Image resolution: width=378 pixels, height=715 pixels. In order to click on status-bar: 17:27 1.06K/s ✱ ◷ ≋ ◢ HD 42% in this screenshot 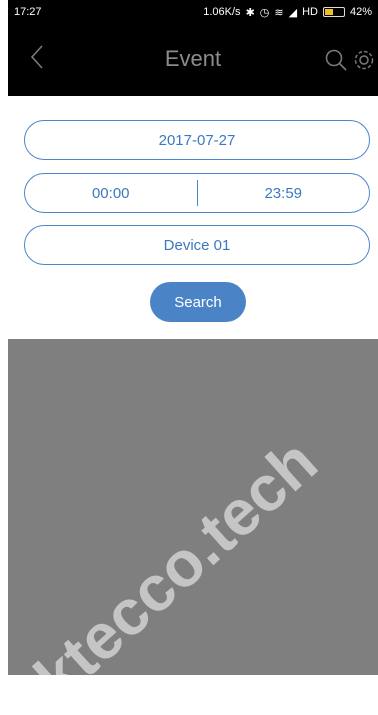, I will do `click(193, 12)`.